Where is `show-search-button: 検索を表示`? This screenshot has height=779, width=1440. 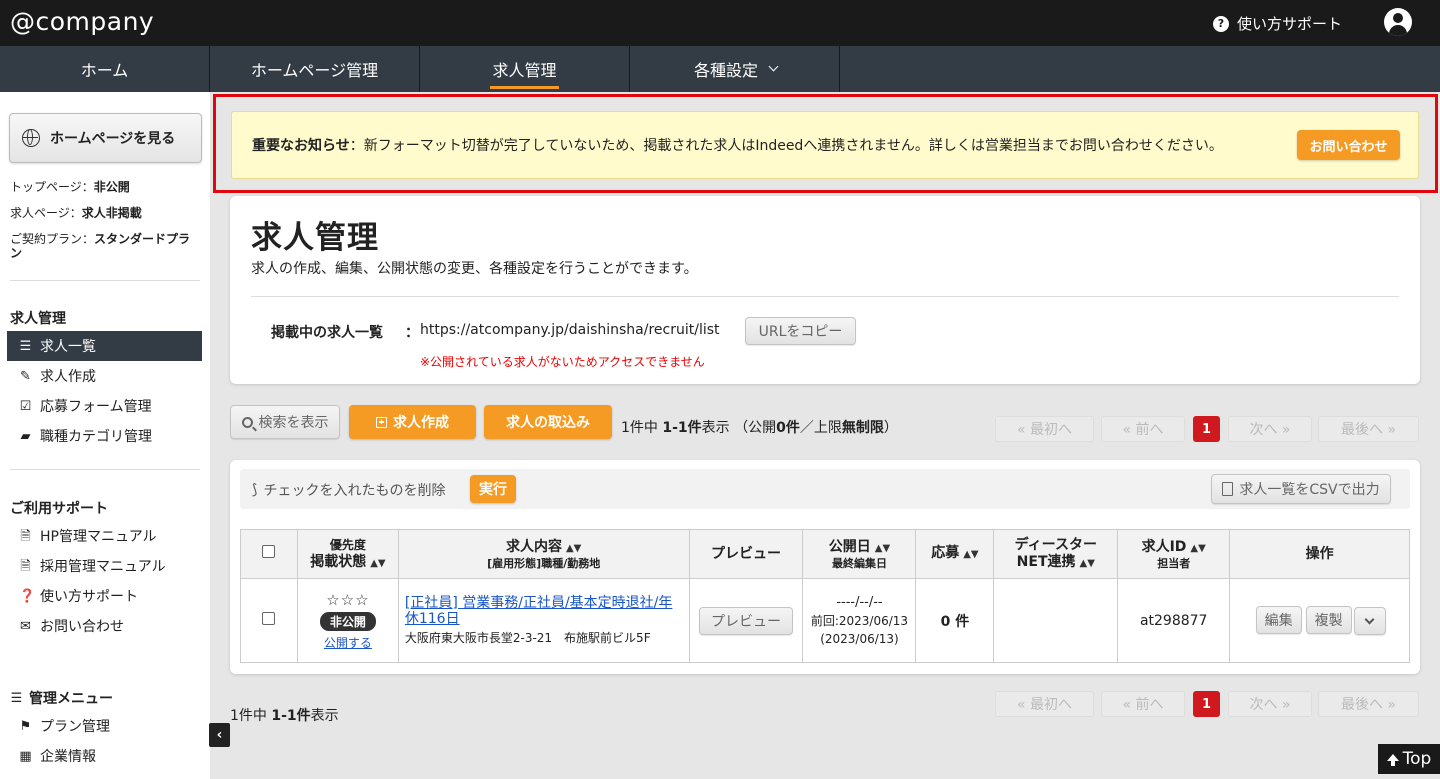
show-search-button: 検索を表示 is located at coordinates (285, 422).